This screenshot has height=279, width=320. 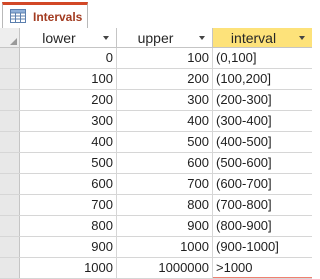 What do you see at coordinates (68, 58) in the screenshot?
I see `cell-lower: 0` at bounding box center [68, 58].